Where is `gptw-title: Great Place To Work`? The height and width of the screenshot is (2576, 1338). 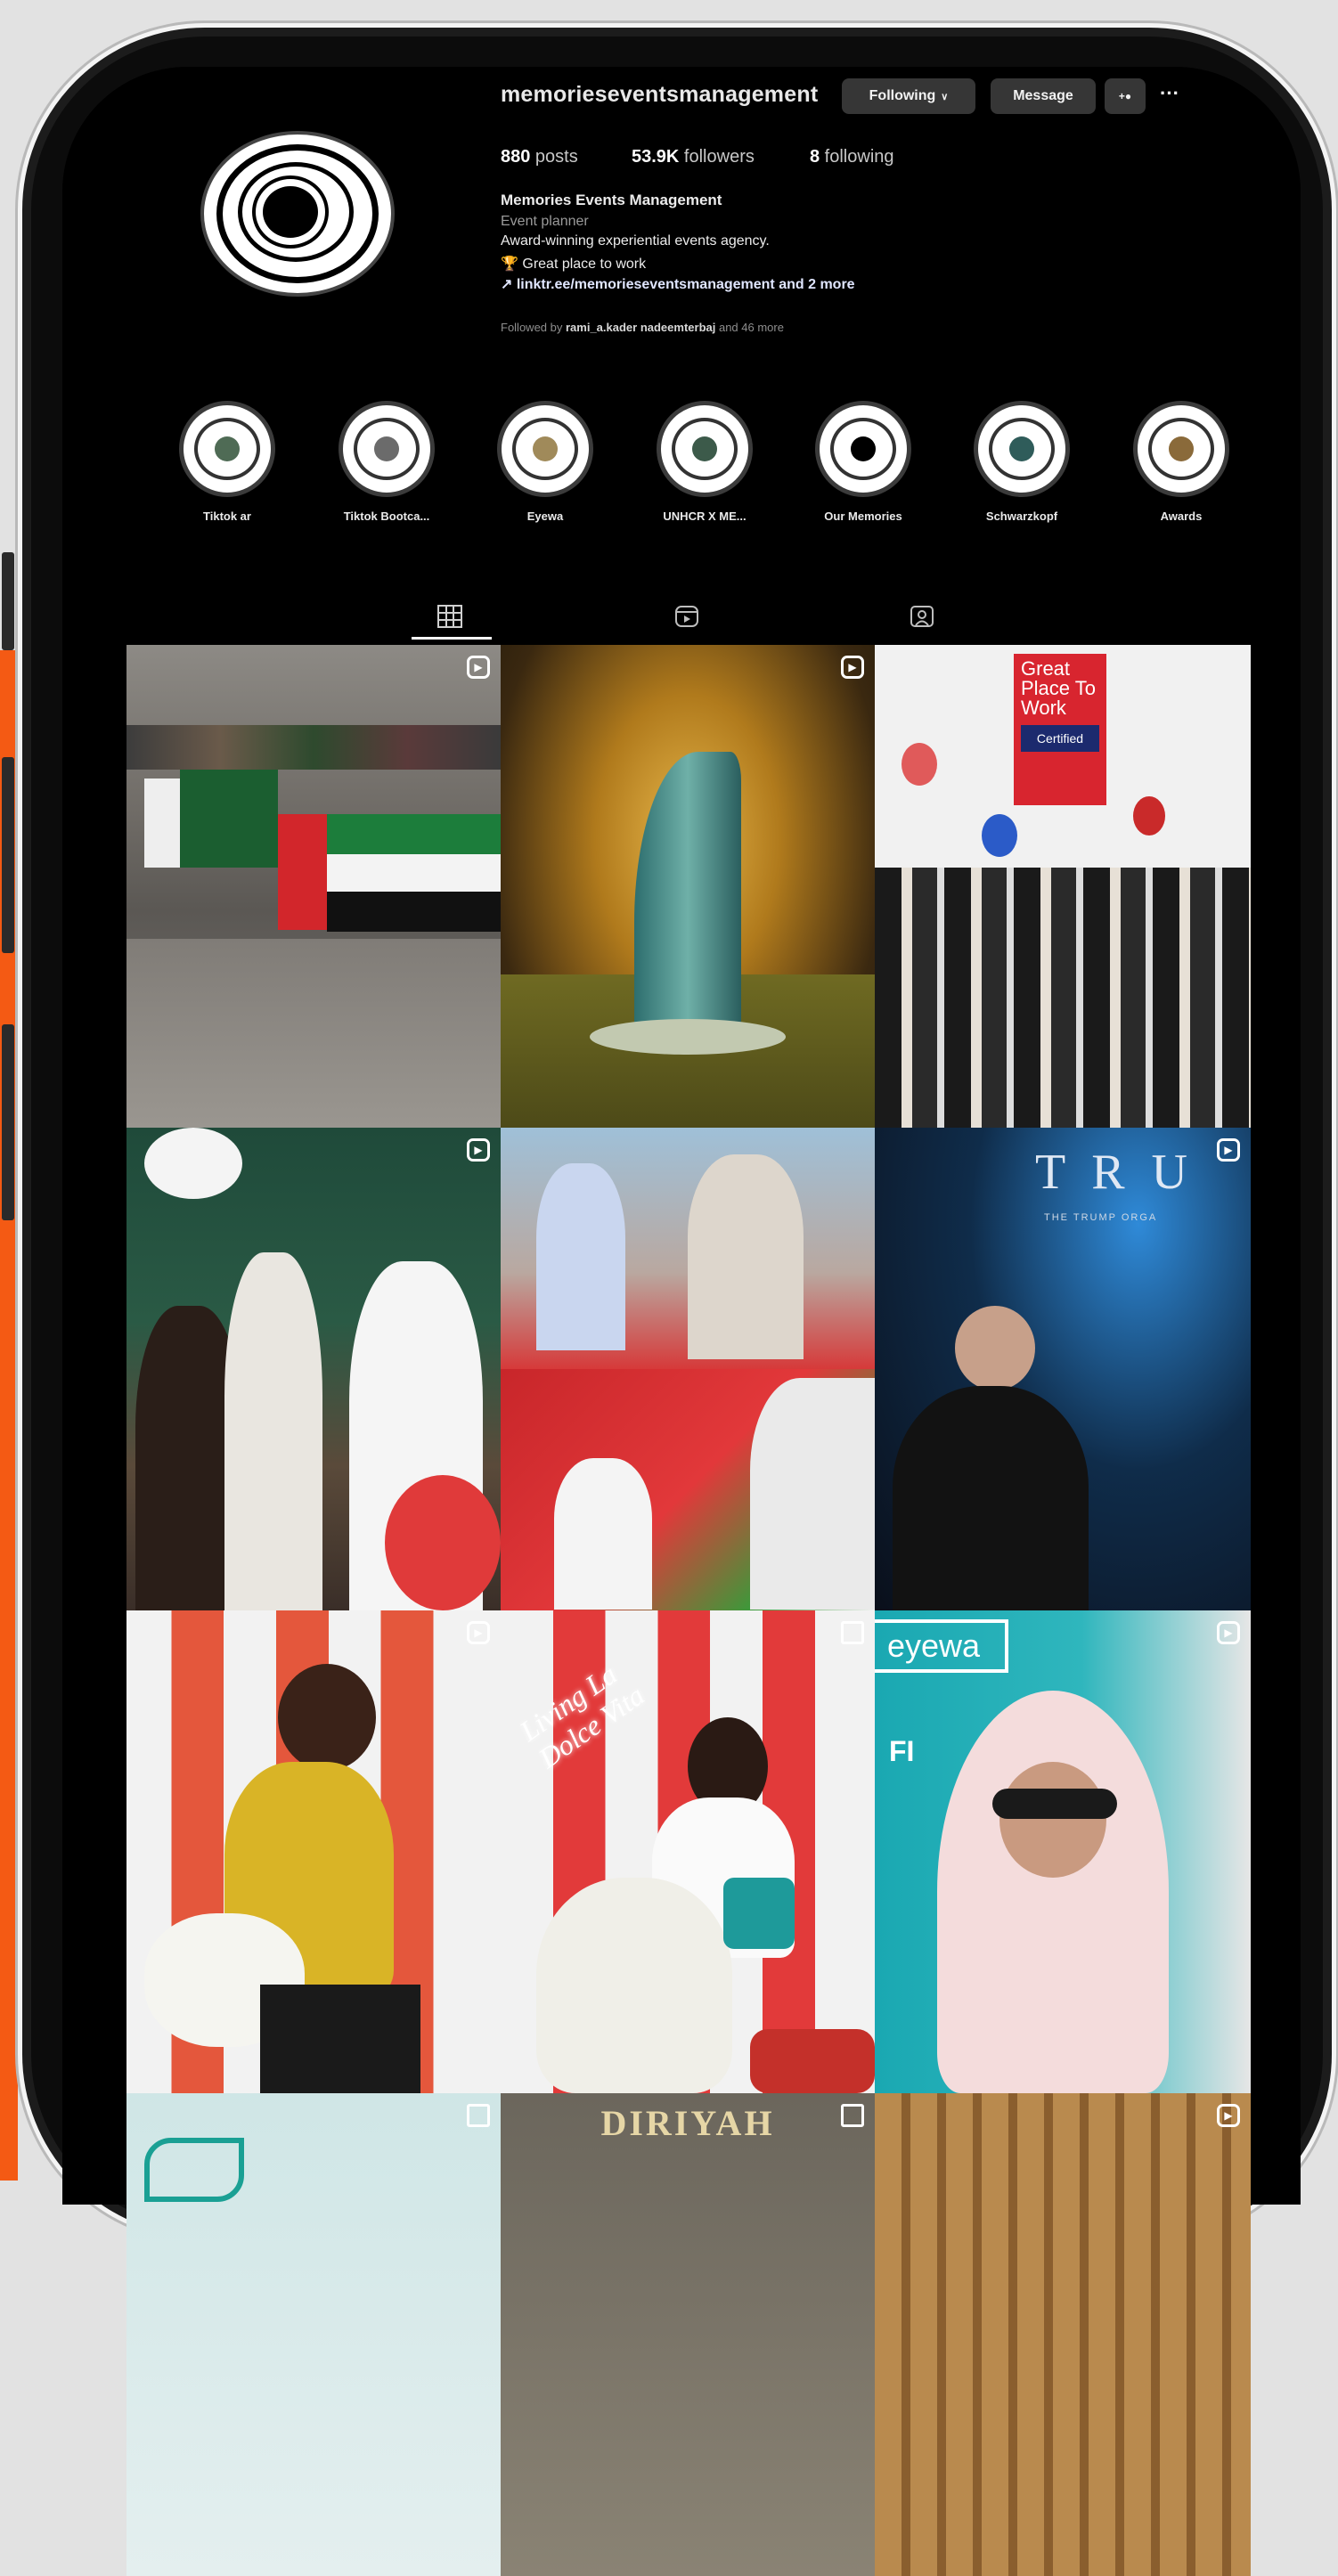 gptw-title: Great Place To Work is located at coordinates (1058, 688).